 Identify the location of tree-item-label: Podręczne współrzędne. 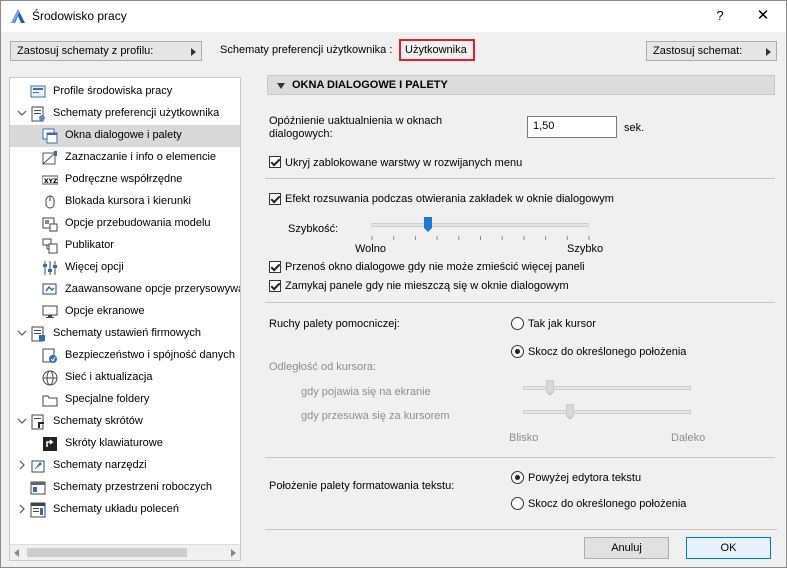
(124, 179).